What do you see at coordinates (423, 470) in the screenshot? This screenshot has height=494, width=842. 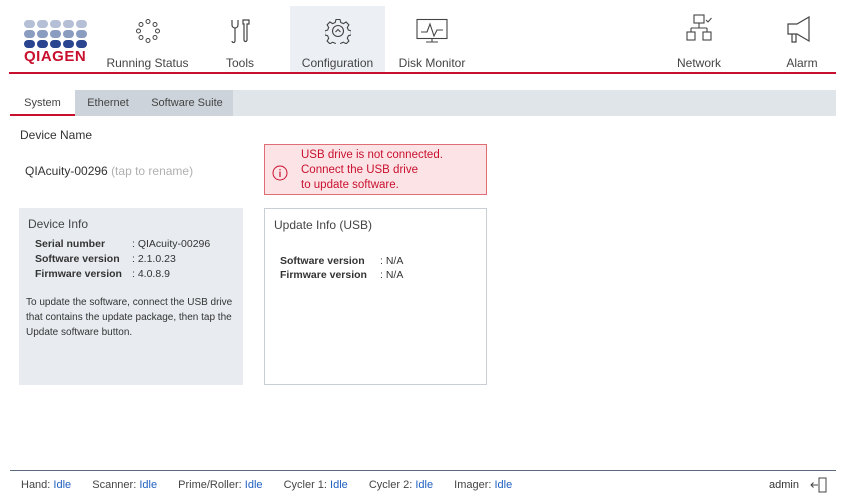 I see `status-bar-divider` at bounding box center [423, 470].